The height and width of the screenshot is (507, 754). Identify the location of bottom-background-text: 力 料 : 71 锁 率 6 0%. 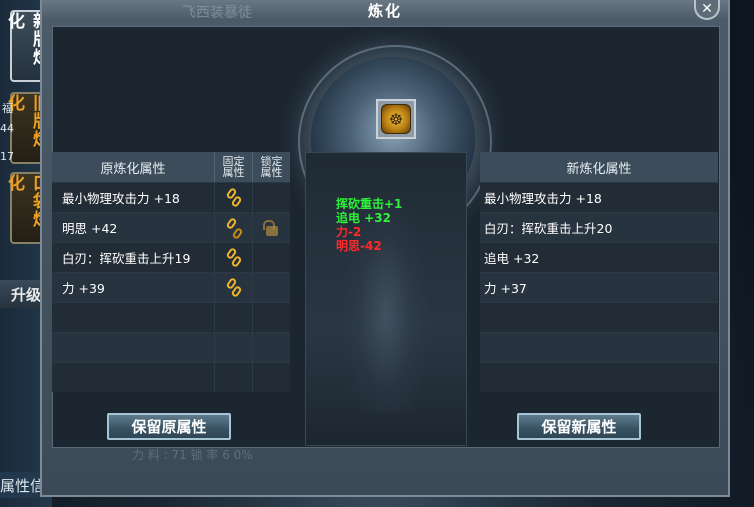
(192, 455).